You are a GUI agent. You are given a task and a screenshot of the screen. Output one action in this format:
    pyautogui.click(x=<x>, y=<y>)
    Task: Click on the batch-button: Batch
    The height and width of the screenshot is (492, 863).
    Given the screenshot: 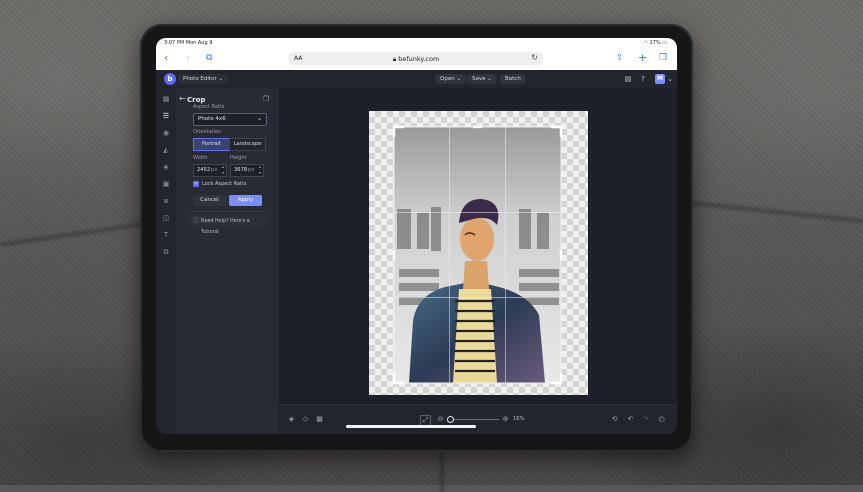 What is the action you would take?
    pyautogui.click(x=513, y=79)
    